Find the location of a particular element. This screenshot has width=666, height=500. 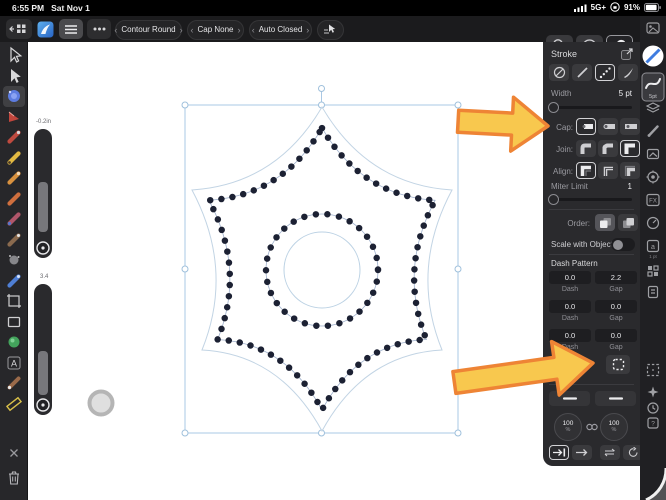

dash-field-1: 0.0 is located at coordinates (570, 277).